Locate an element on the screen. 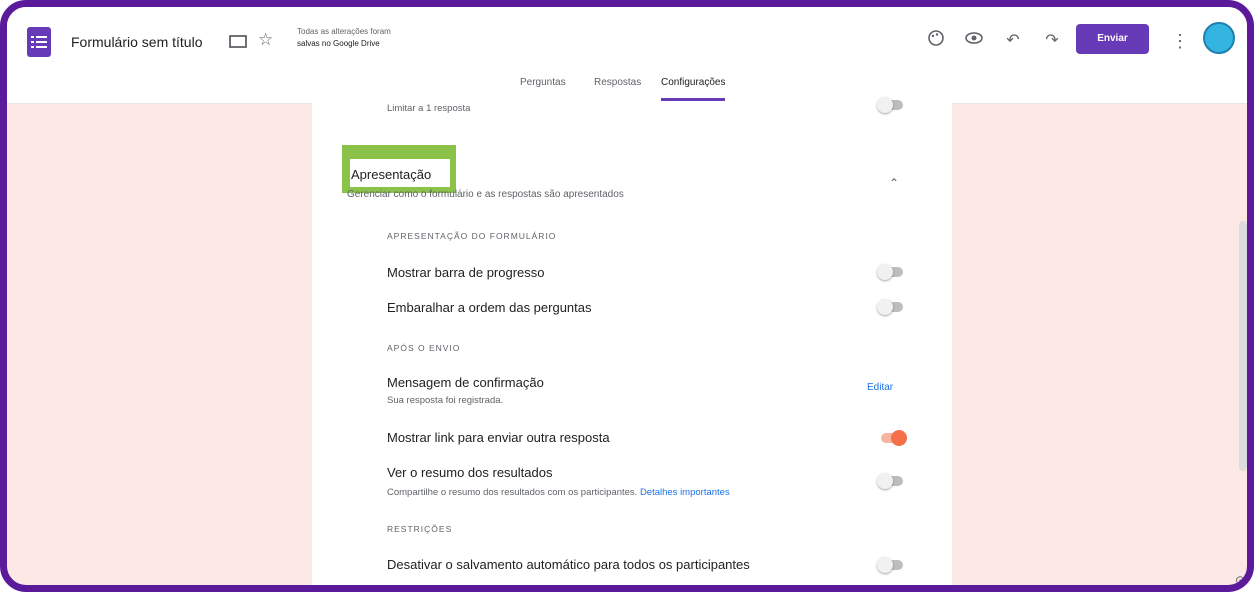 The image size is (1254, 592). shuffle-label: Embaralhar a ordem das perguntas is located at coordinates (489, 307).